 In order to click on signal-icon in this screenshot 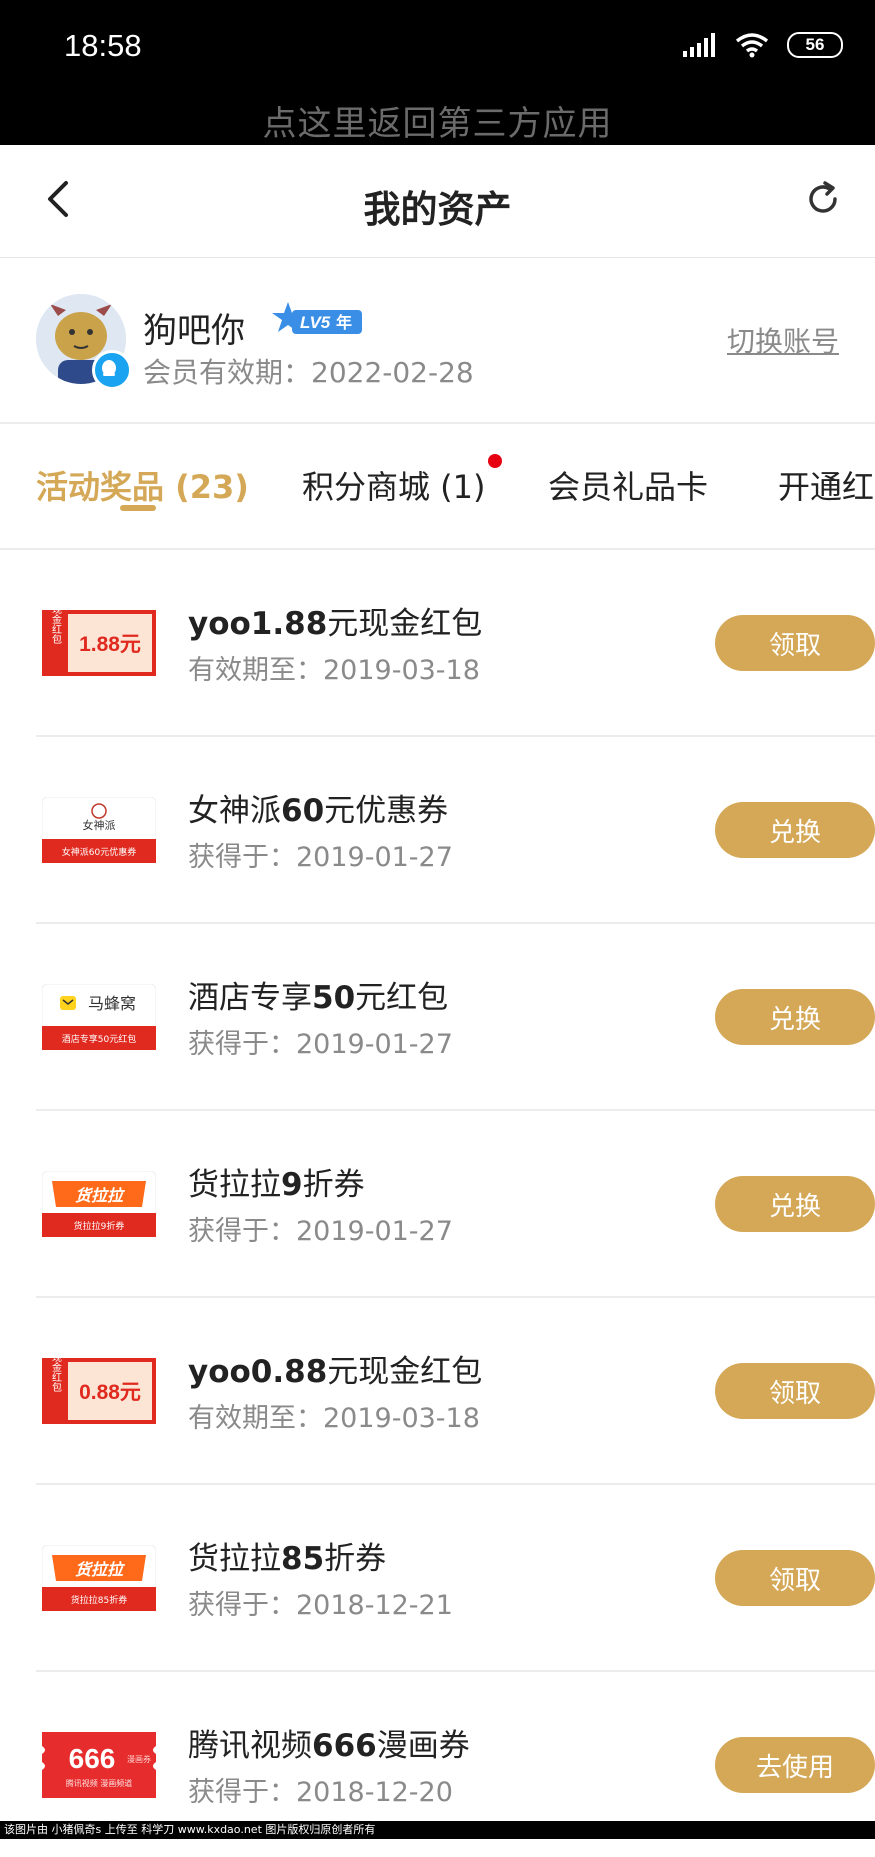, I will do `click(699, 45)`.